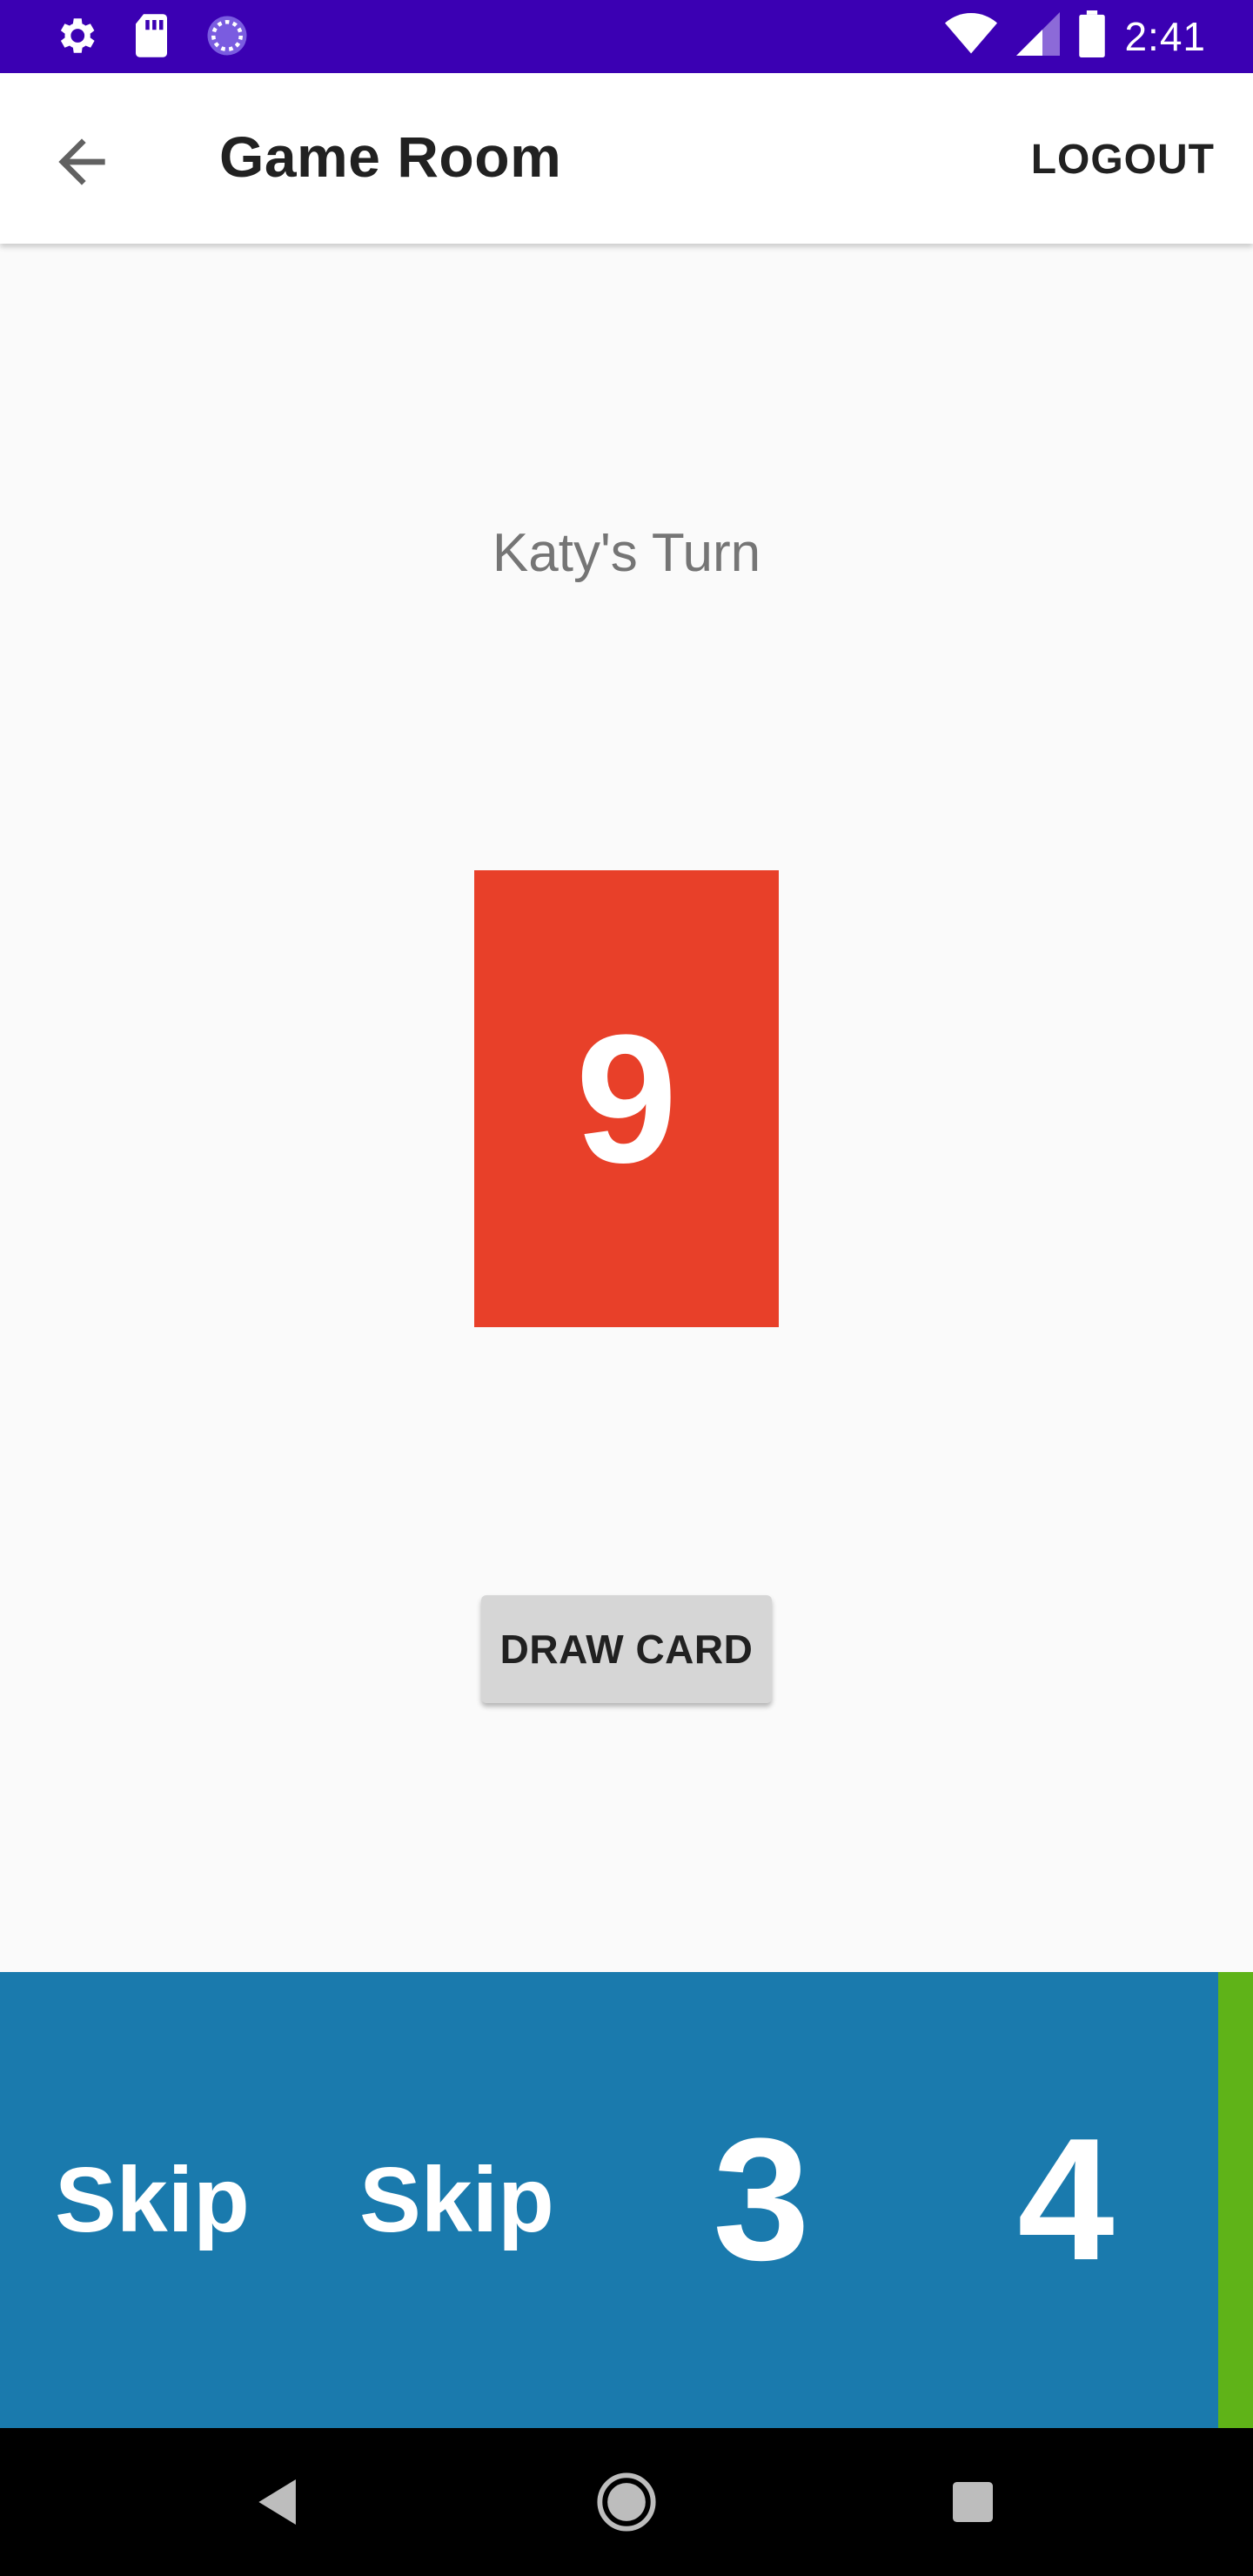 This screenshot has width=1253, height=2576. I want to click on current-card: 9, so click(626, 1098).